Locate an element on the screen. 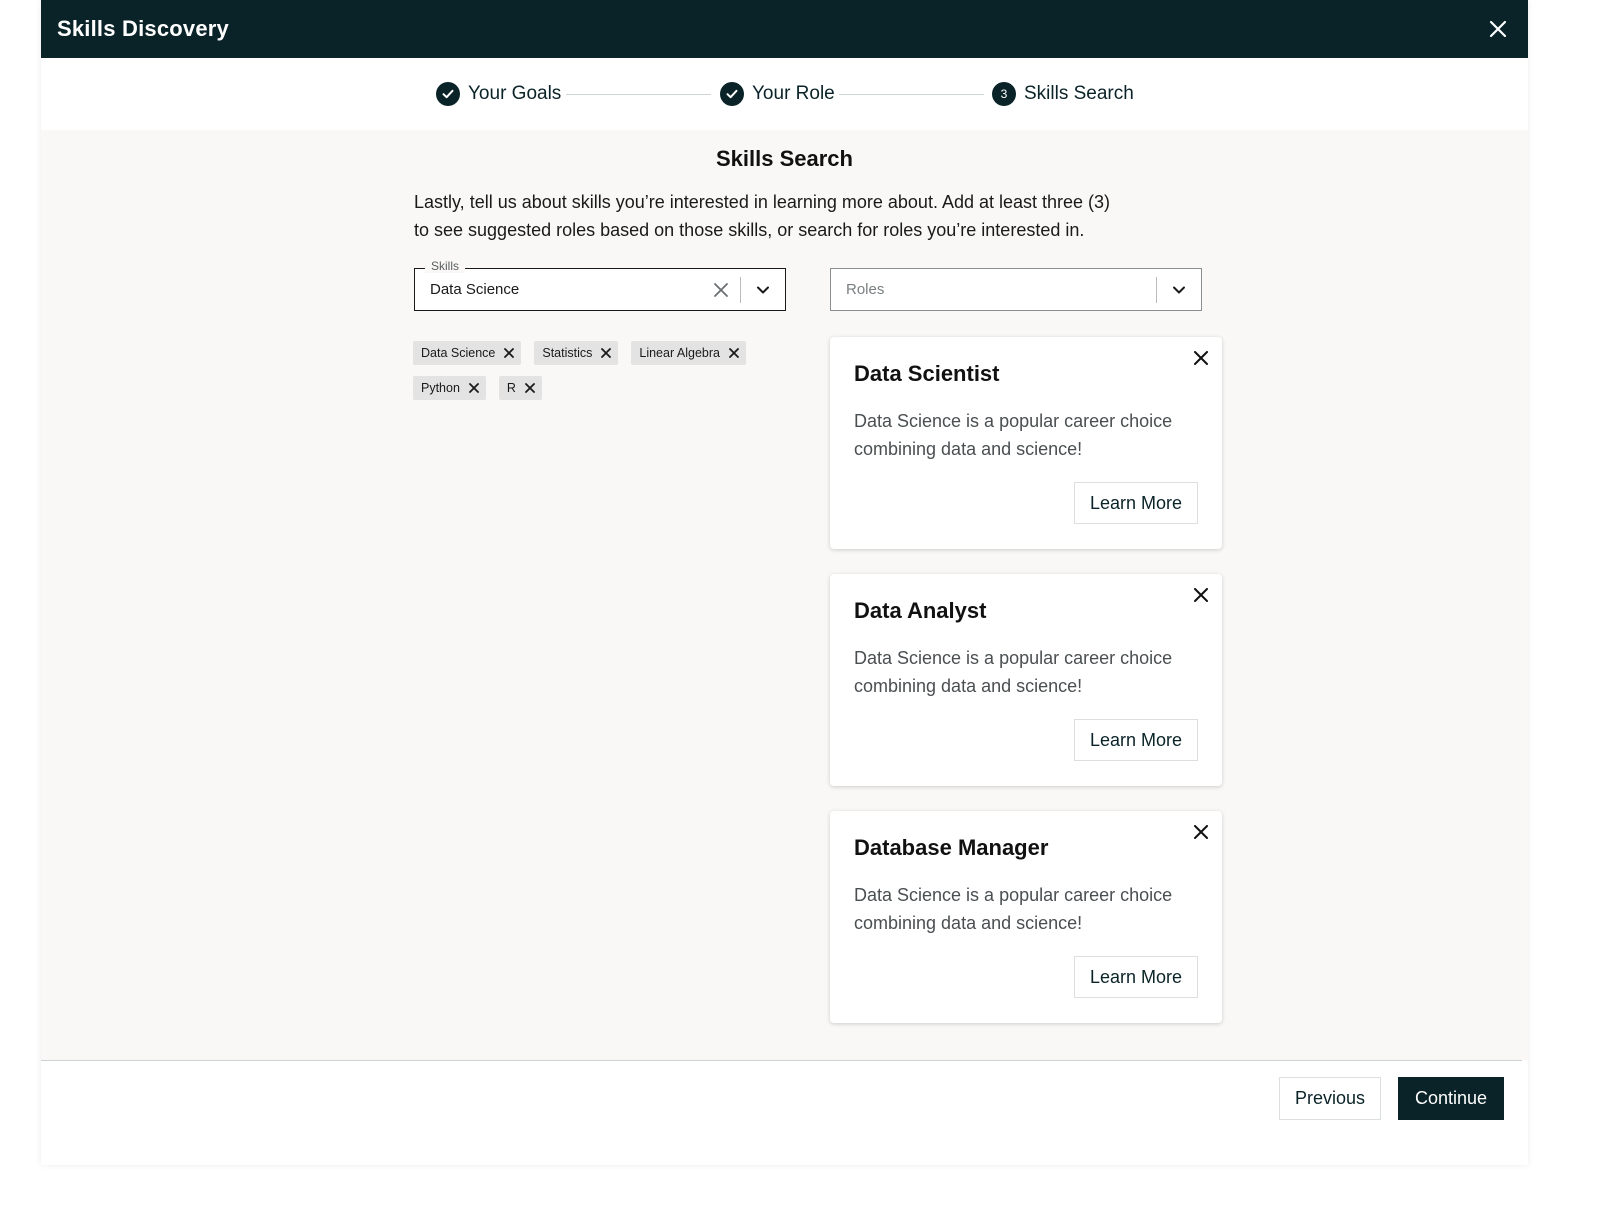 Image resolution: width=1602 pixels, height=1210 pixels. skills-dropdown-toggle is located at coordinates (763, 289).